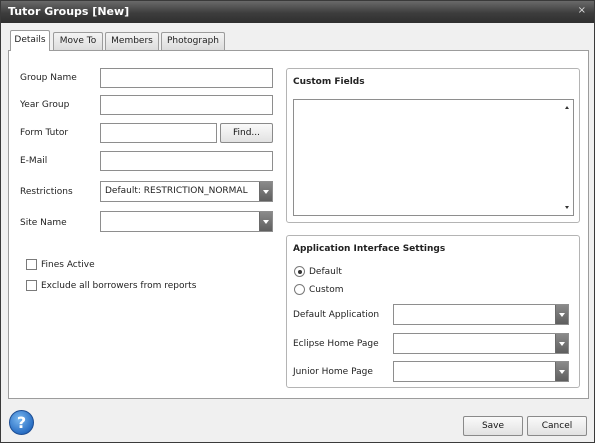  What do you see at coordinates (557, 426) in the screenshot?
I see `cancel-button: Cancel` at bounding box center [557, 426].